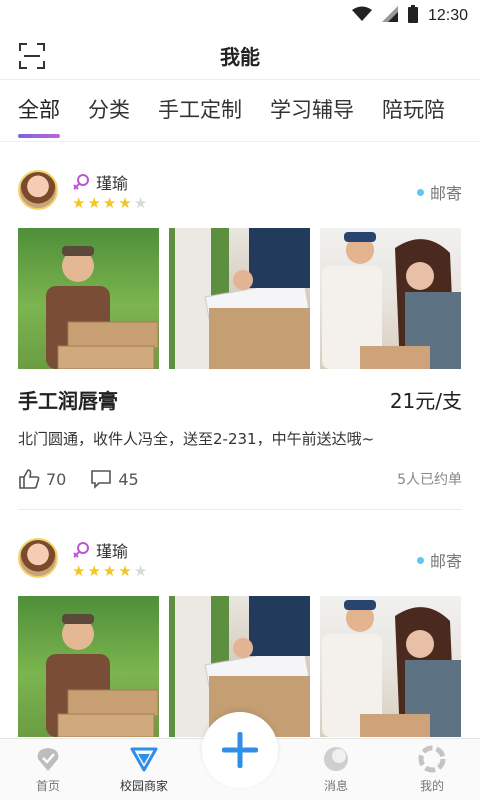 The height and width of the screenshot is (800, 480). I want to click on battery-icon, so click(412, 16).